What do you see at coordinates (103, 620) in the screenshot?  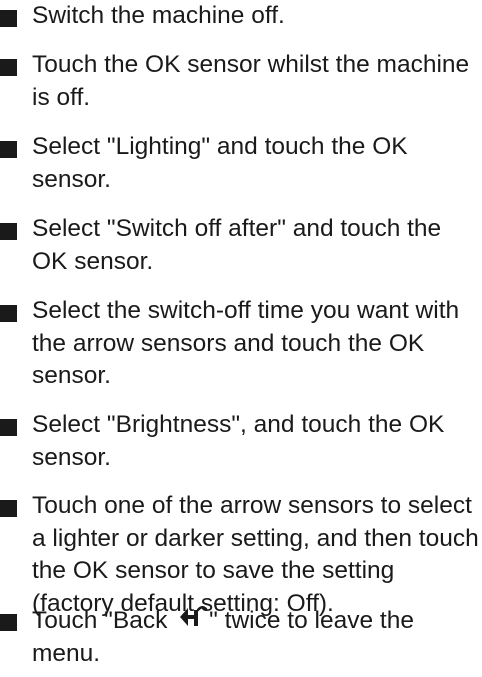 I see `step-text-before: Touch "Back` at bounding box center [103, 620].